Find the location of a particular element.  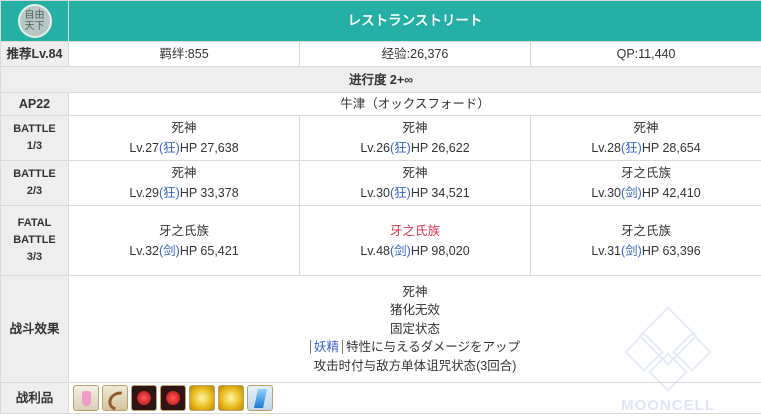

spoils-row: 战利品 is located at coordinates (380, 398).